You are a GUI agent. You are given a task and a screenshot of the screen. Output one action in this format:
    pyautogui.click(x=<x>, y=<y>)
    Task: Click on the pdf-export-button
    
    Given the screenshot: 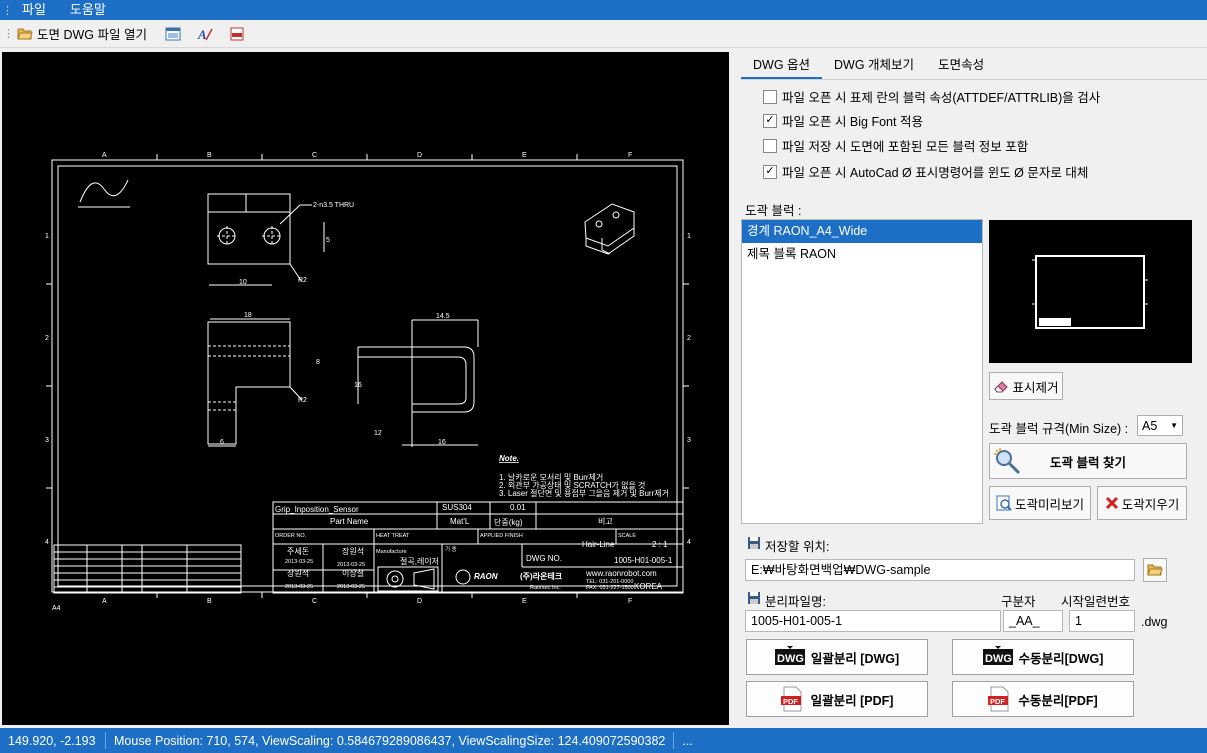 What is the action you would take?
    pyautogui.click(x=239, y=34)
    